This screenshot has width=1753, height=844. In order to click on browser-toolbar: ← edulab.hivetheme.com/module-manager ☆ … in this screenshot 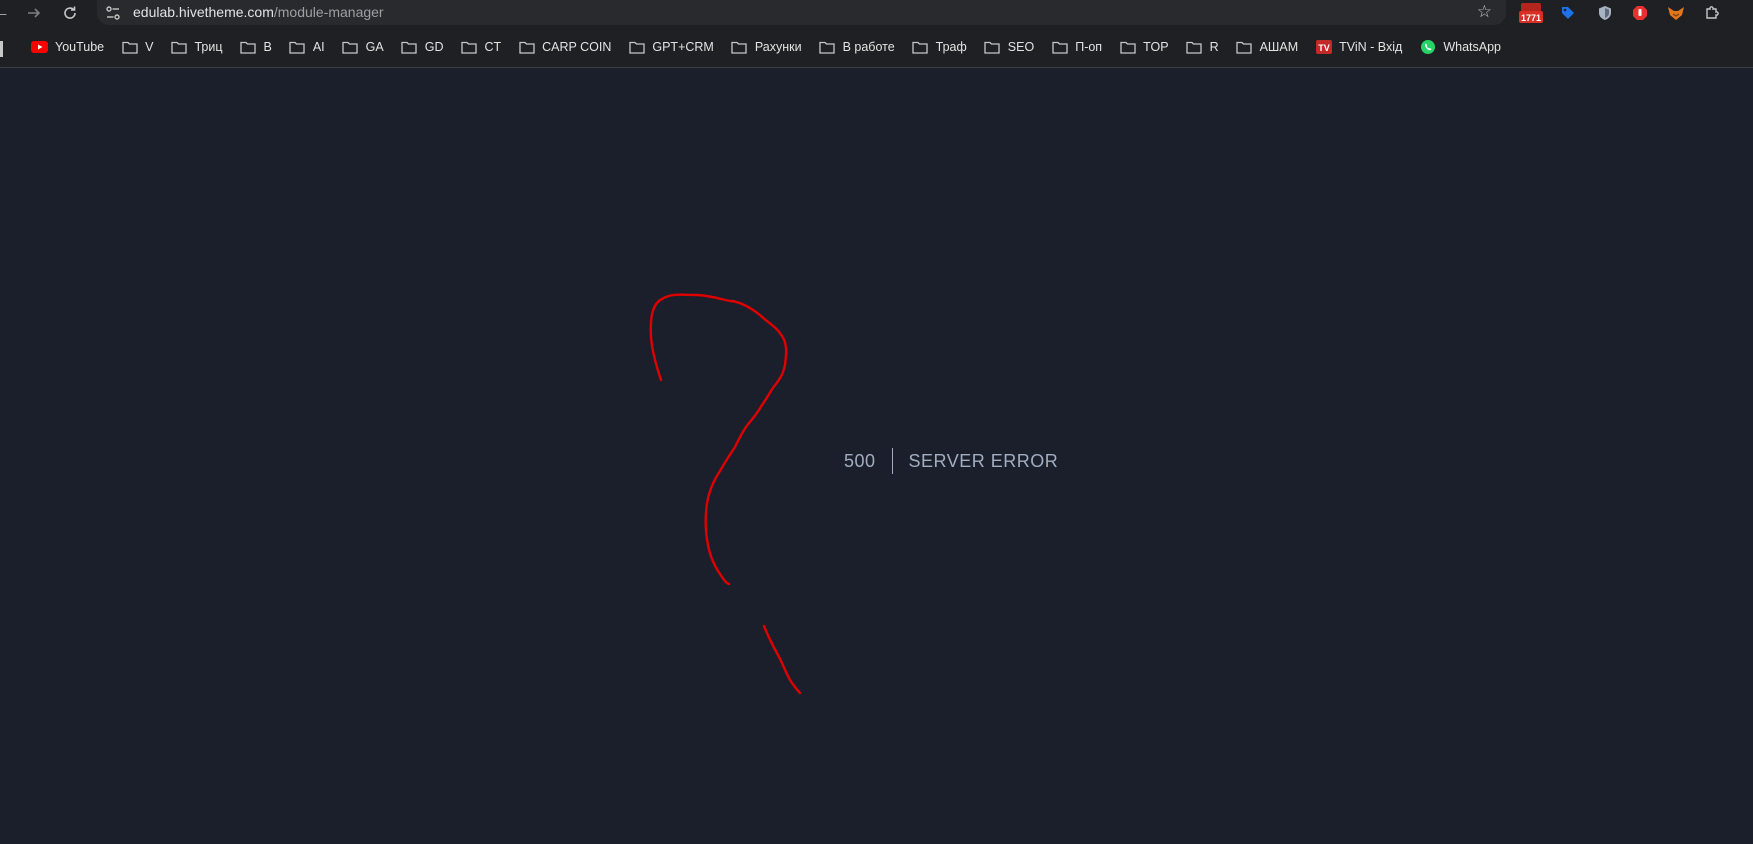, I will do `click(876, 13)`.